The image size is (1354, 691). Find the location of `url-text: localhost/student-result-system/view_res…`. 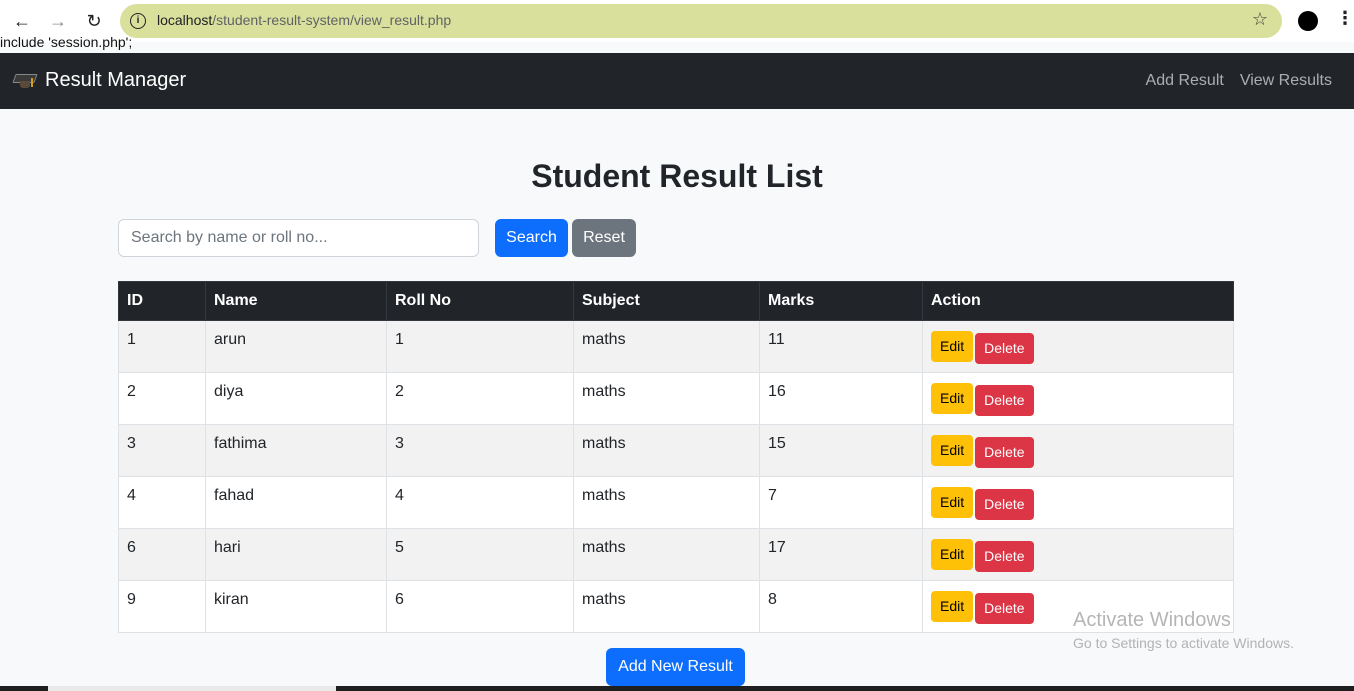

url-text: localhost/student-result-system/view_res… is located at coordinates (304, 20).